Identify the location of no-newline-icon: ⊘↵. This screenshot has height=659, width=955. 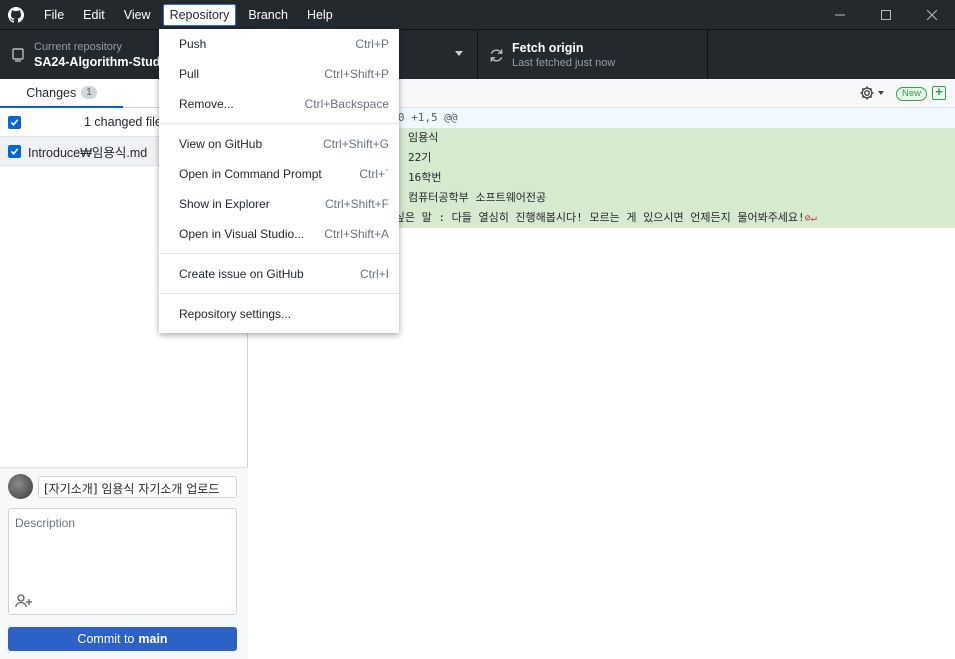
(810, 218).